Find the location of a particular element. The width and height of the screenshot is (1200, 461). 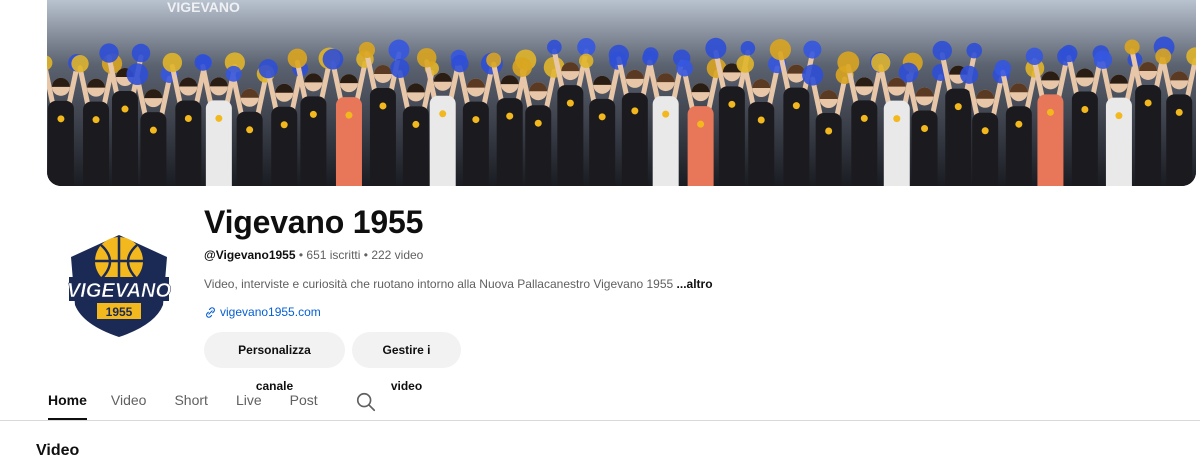

channel-handle: @Vigevano1955 is located at coordinates (250, 255).